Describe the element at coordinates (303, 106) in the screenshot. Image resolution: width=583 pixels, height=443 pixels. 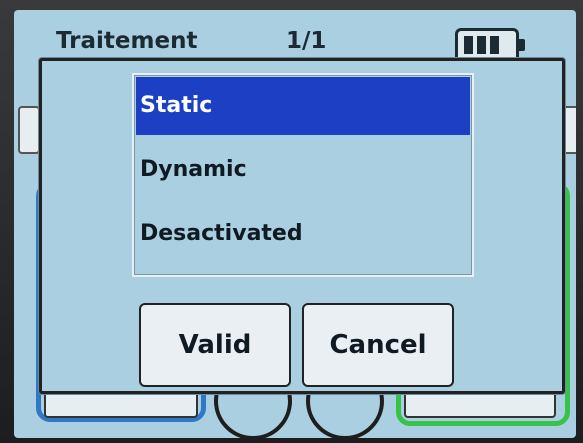
I see `option-static: Static` at that location.